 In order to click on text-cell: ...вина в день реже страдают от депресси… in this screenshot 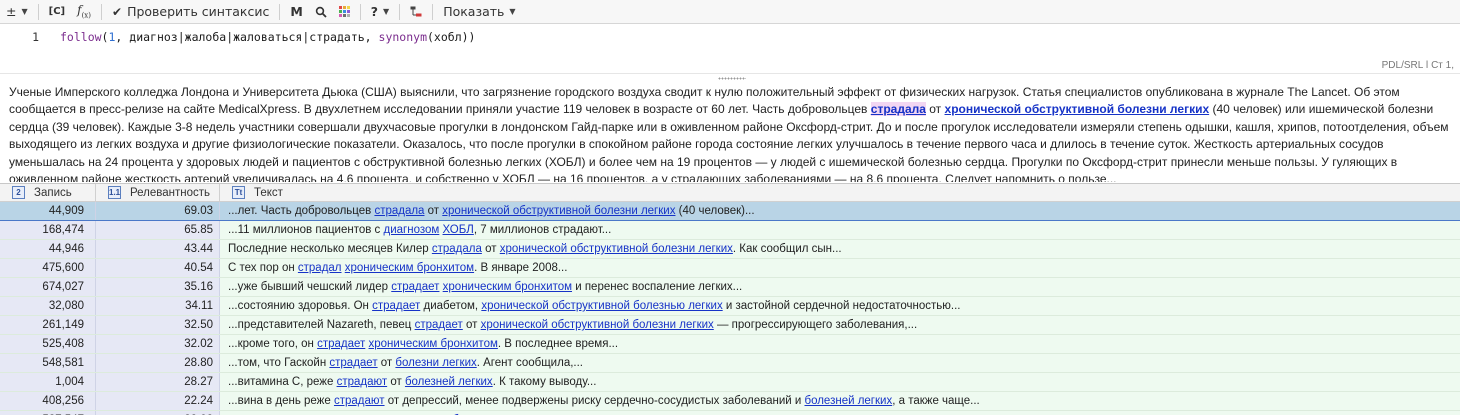, I will do `click(840, 401)`.